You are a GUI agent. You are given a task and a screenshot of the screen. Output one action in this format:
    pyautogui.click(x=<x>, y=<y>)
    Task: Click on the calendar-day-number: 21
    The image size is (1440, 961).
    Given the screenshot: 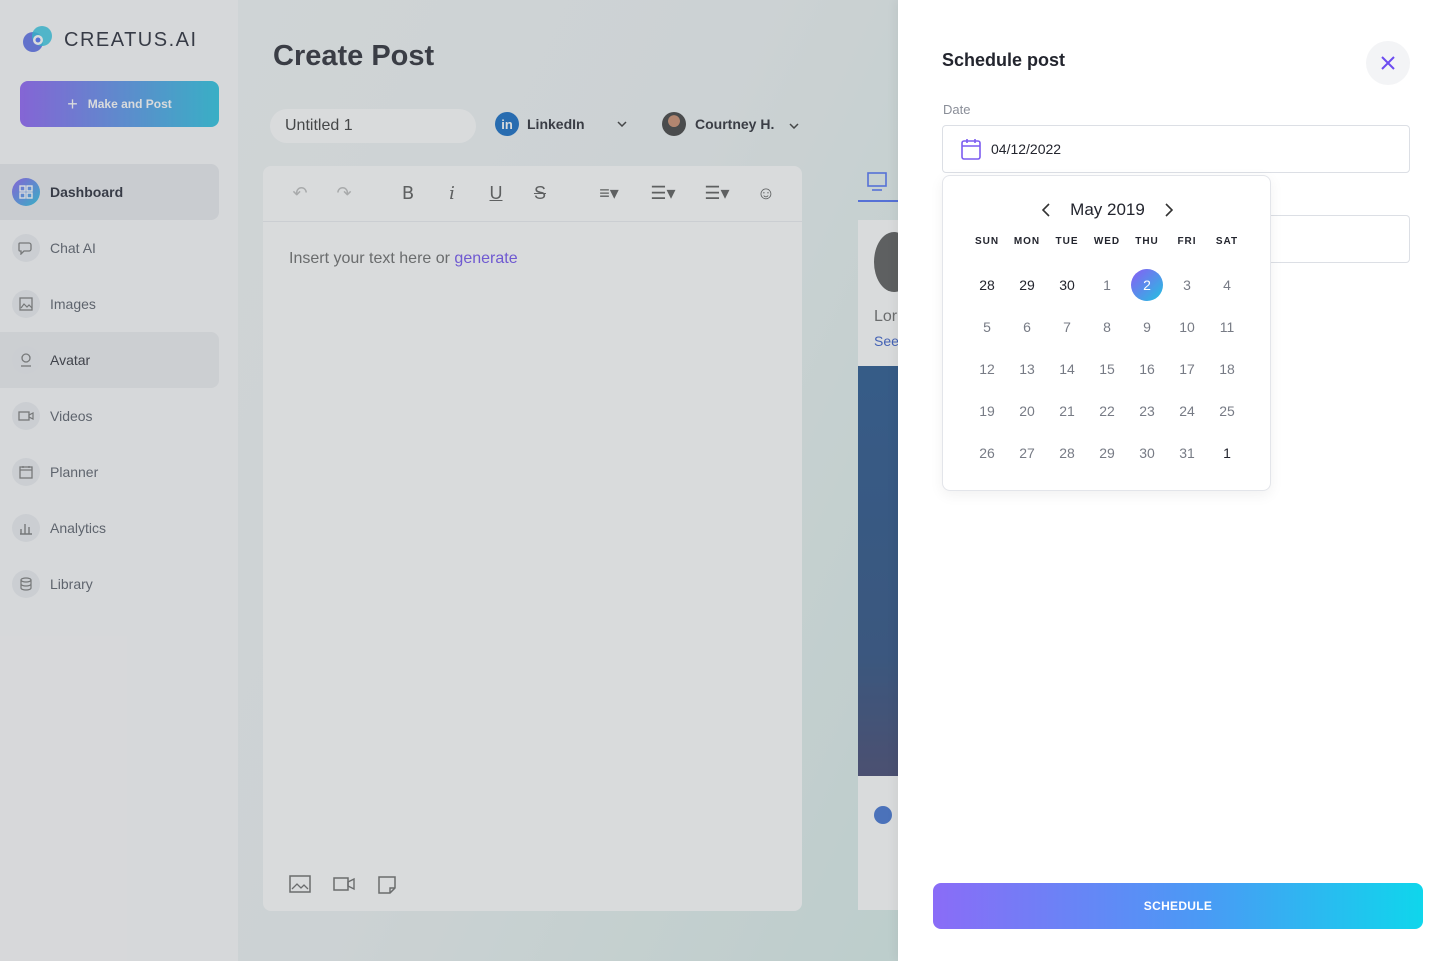 What is the action you would take?
    pyautogui.click(x=1067, y=411)
    